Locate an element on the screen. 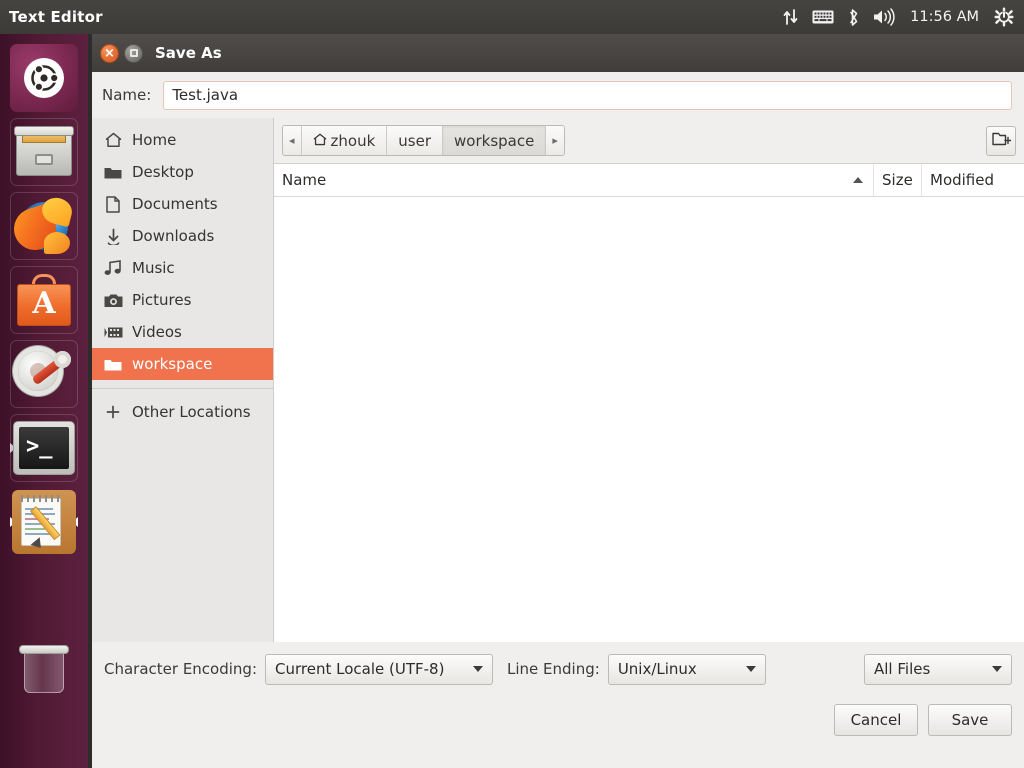 The width and height of the screenshot is (1024, 768). launcher-item-text-editor is located at coordinates (44, 522).